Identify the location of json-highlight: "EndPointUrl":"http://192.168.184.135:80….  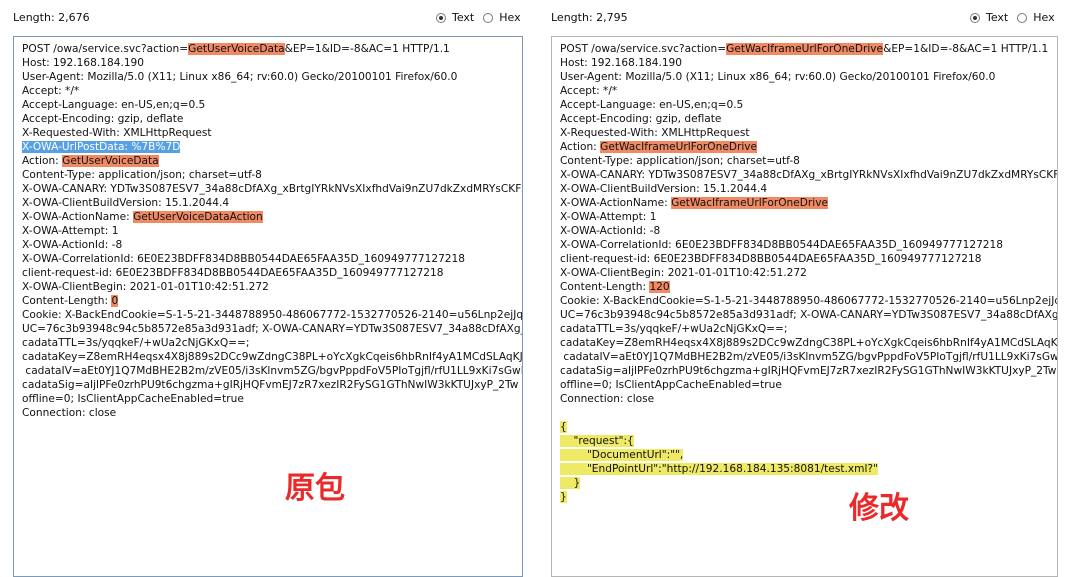
(719, 469).